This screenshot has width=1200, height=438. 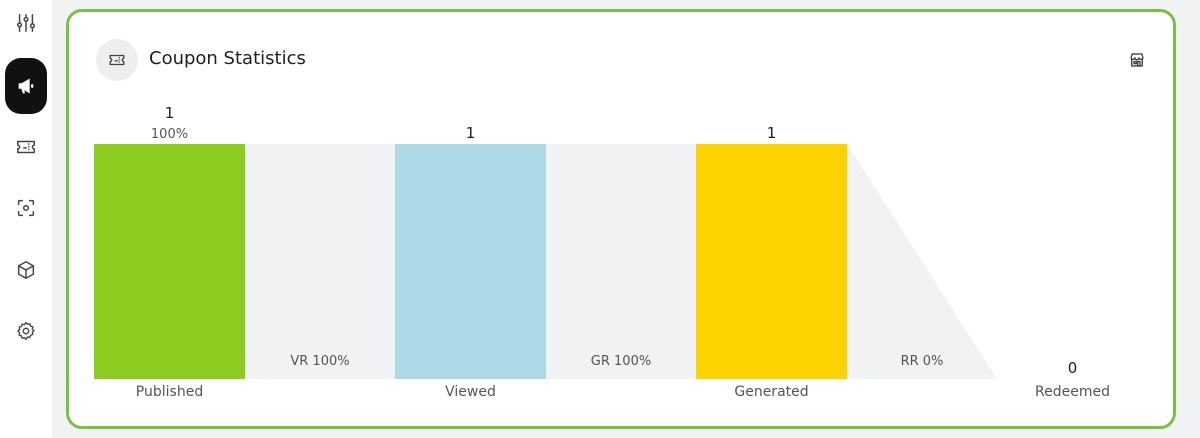 I want to click on bar-generated, so click(x=771, y=261).